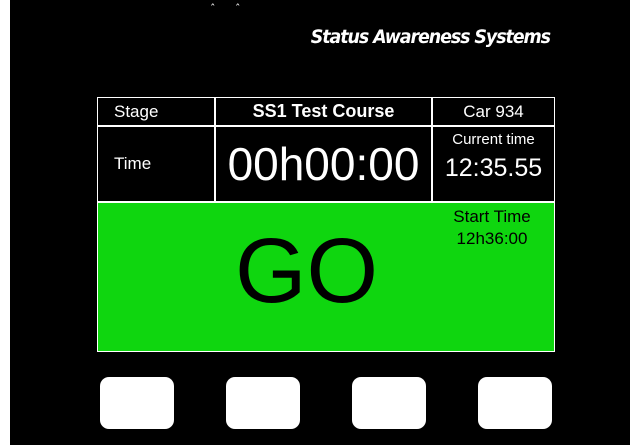 This screenshot has width=640, height=445. Describe the element at coordinates (493, 139) in the screenshot. I see `current-time-label: Current time` at that location.